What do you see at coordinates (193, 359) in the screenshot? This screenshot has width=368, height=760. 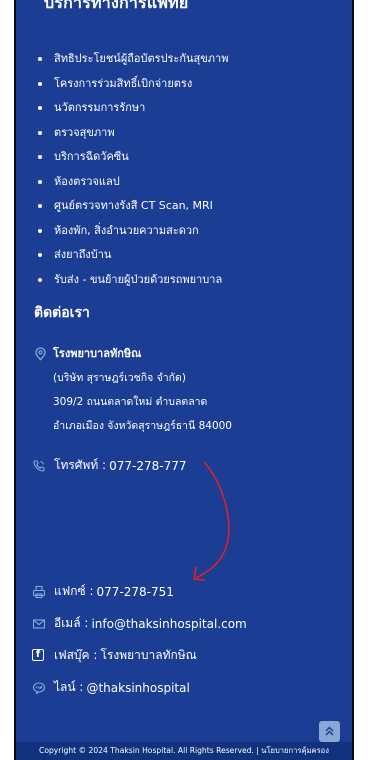 I see `hospital-name: โรงพยาบาลทักษิณ` at bounding box center [193, 359].